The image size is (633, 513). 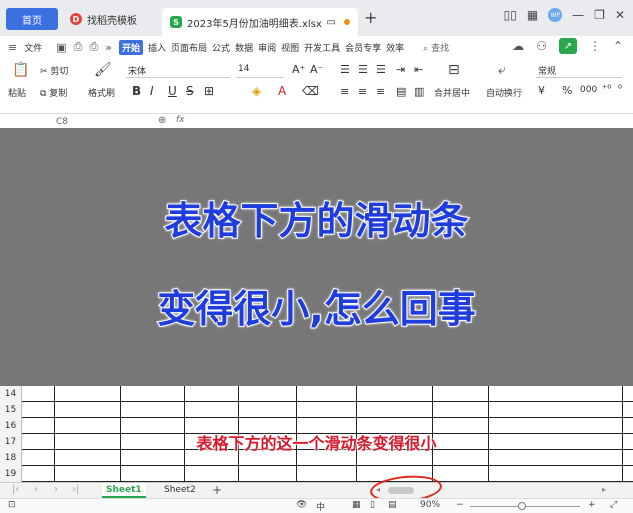 I want to click on row-header: 14, so click(x=11, y=394).